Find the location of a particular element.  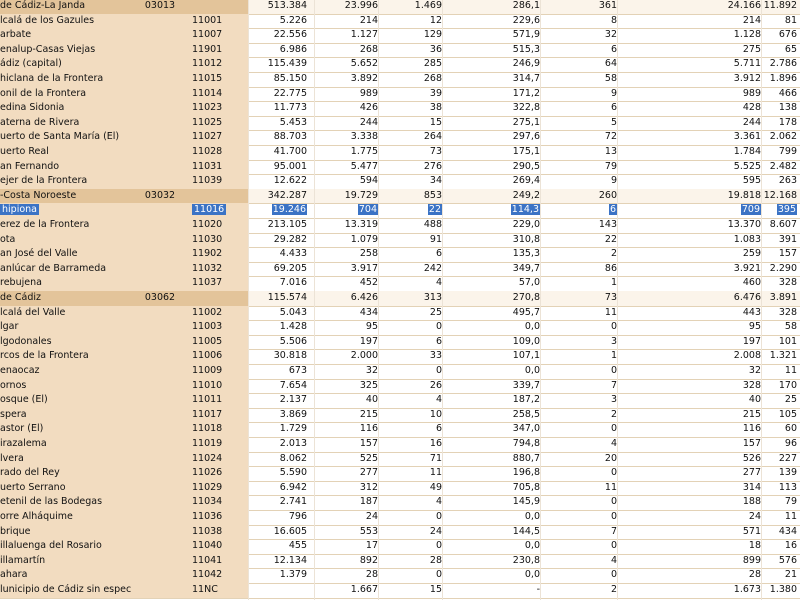

cell-code: 11027 is located at coordinates (218, 137).